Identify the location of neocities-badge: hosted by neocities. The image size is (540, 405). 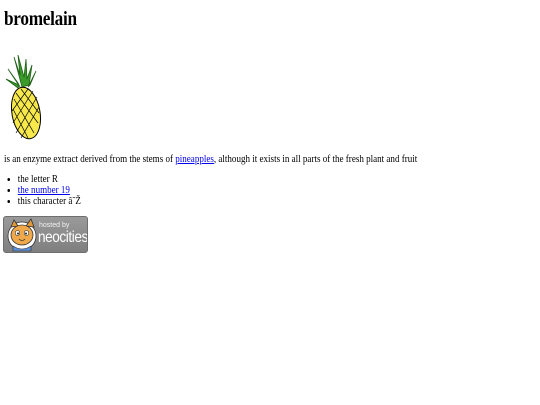
(45, 234).